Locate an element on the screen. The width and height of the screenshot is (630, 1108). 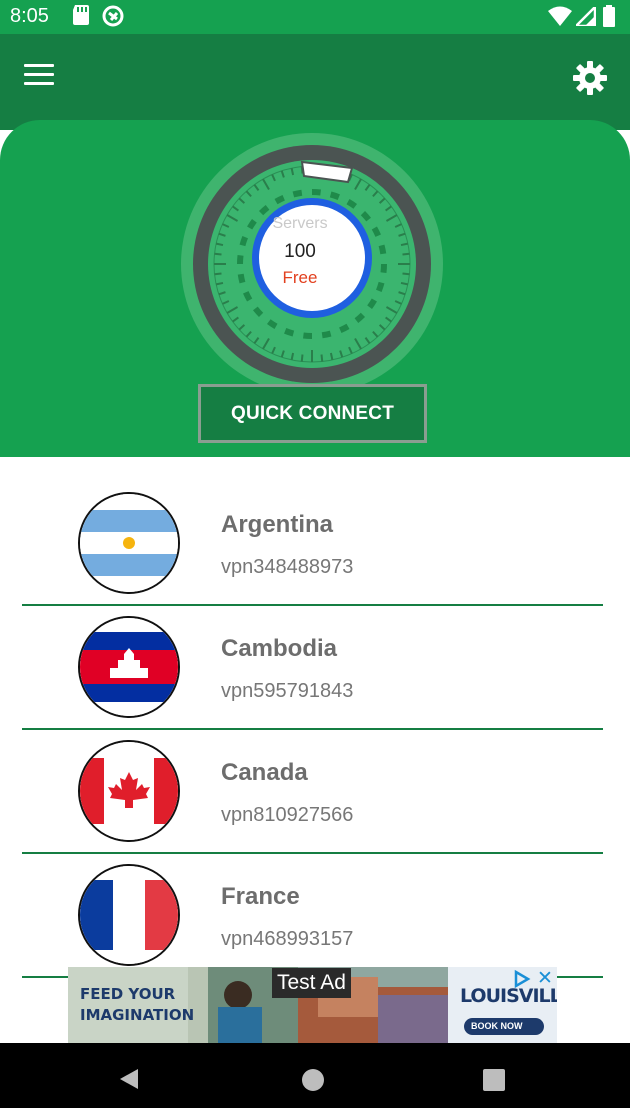
quick-connect-button: QUICK CONNECT is located at coordinates (312, 413).